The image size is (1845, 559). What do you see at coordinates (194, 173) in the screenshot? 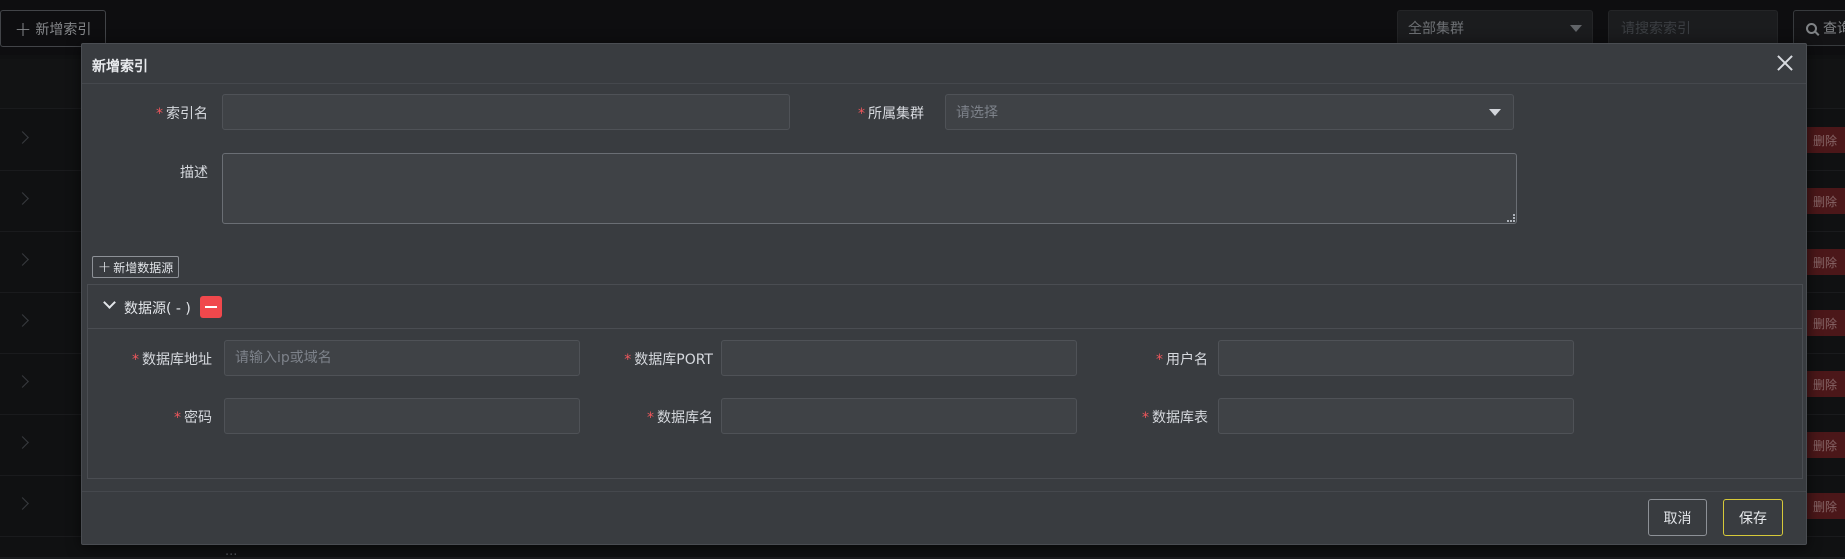
I see `description-label: 描述` at bounding box center [194, 173].